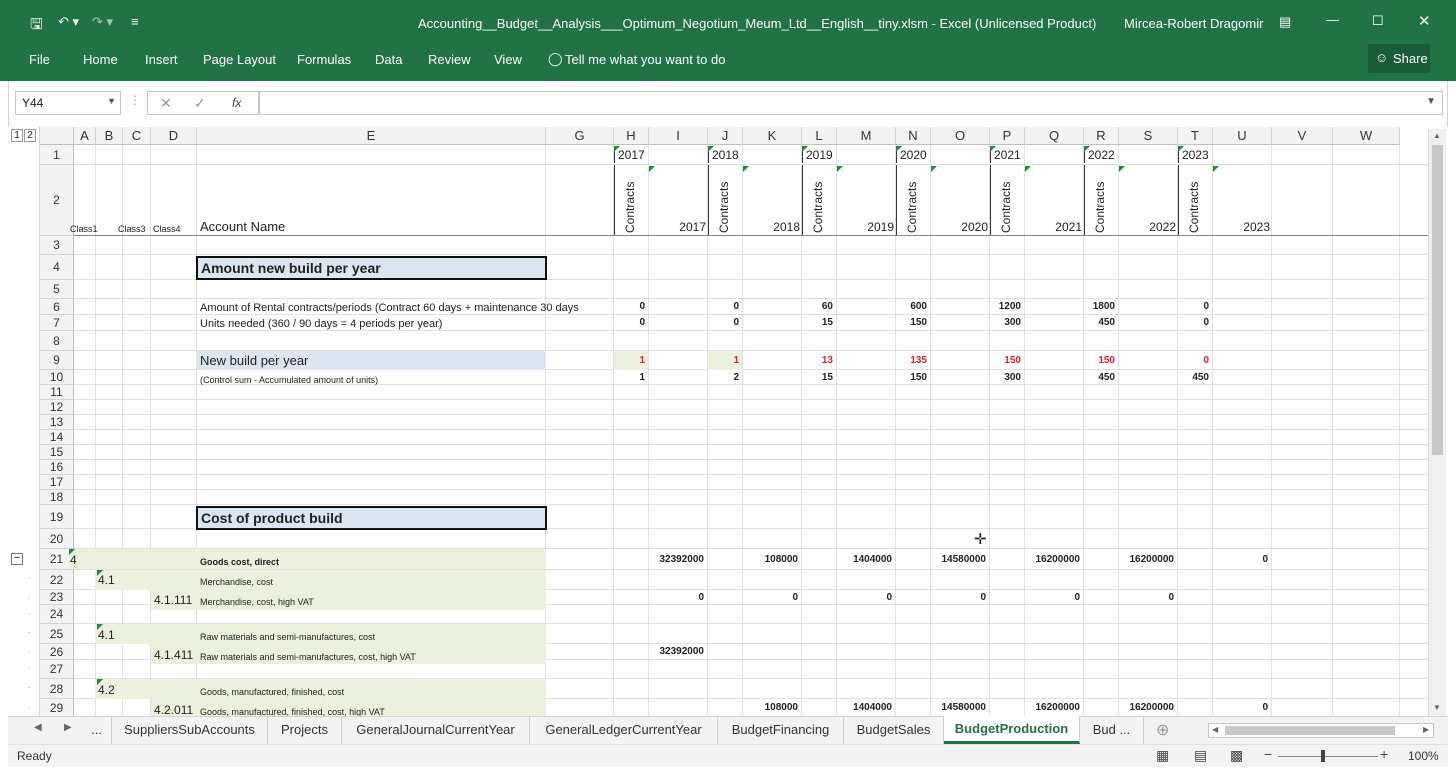 This screenshot has height=775, width=1456. I want to click on zoom-level: 100%, so click(1423, 756).